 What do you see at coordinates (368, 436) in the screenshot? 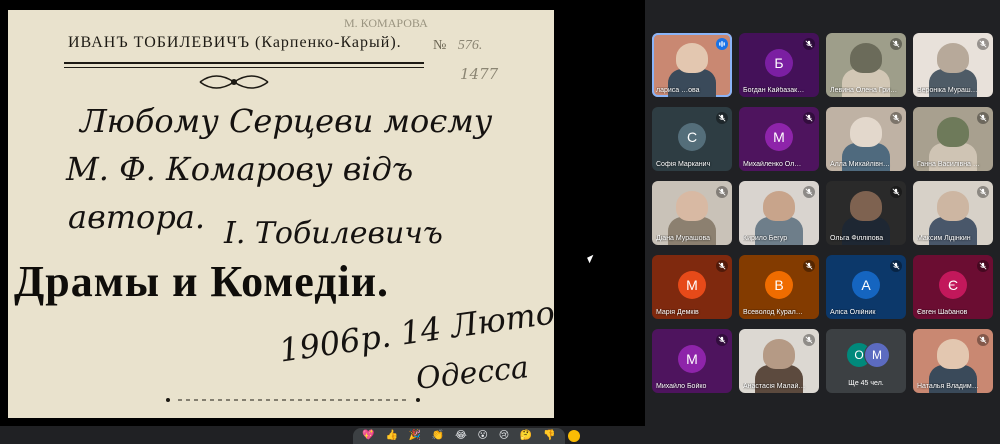
I see `reaction-emoji-icon: 💖` at bounding box center [368, 436].